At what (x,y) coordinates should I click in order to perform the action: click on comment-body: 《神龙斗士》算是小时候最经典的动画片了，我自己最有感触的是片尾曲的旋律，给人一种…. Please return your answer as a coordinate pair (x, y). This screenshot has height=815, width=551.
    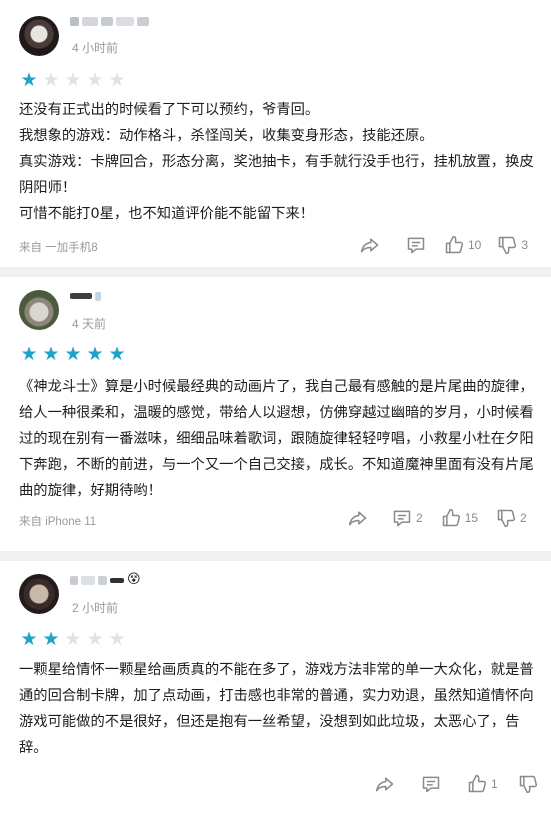
    Looking at the image, I should click on (276, 439).